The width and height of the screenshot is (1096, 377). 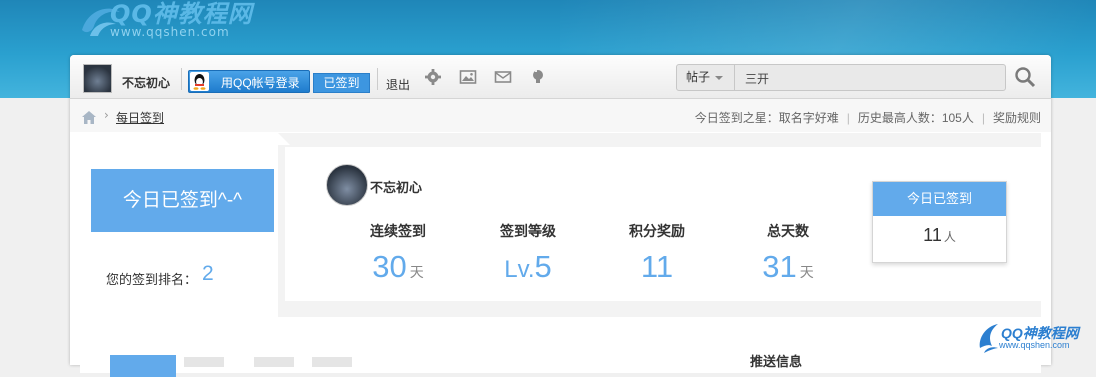 What do you see at coordinates (468, 77) in the screenshot?
I see `picture-icon` at bounding box center [468, 77].